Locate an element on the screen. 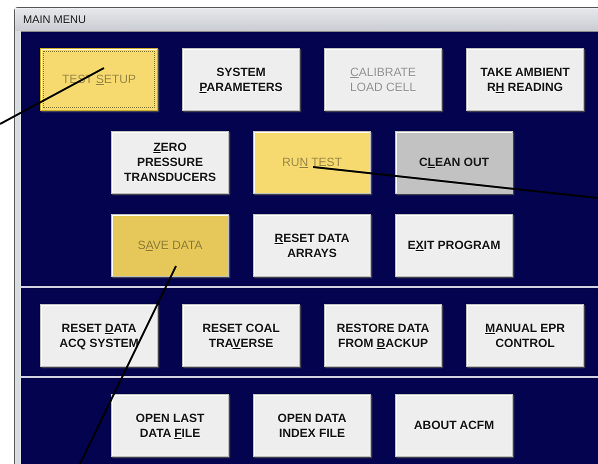 The image size is (598, 464). menu-button: EXIT PROGRAM is located at coordinates (454, 245).